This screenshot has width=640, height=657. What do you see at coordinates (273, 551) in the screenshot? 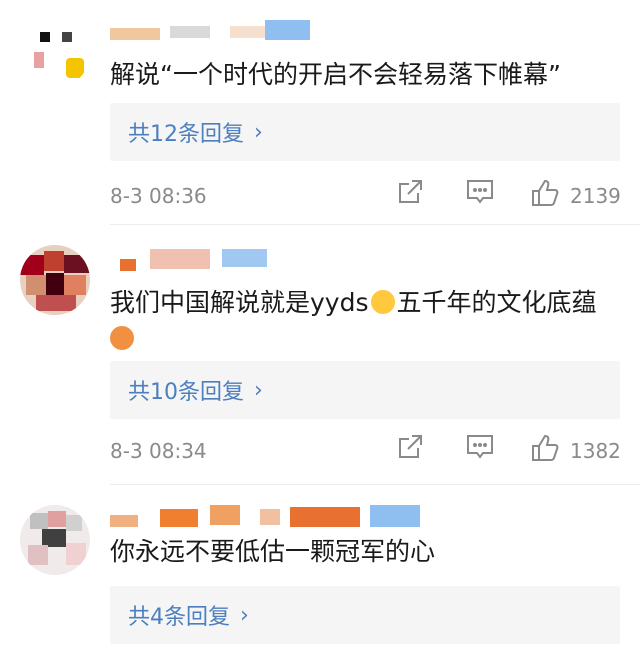
I see `comment-text: 你永远不要低估一颗冠军的心` at bounding box center [273, 551].